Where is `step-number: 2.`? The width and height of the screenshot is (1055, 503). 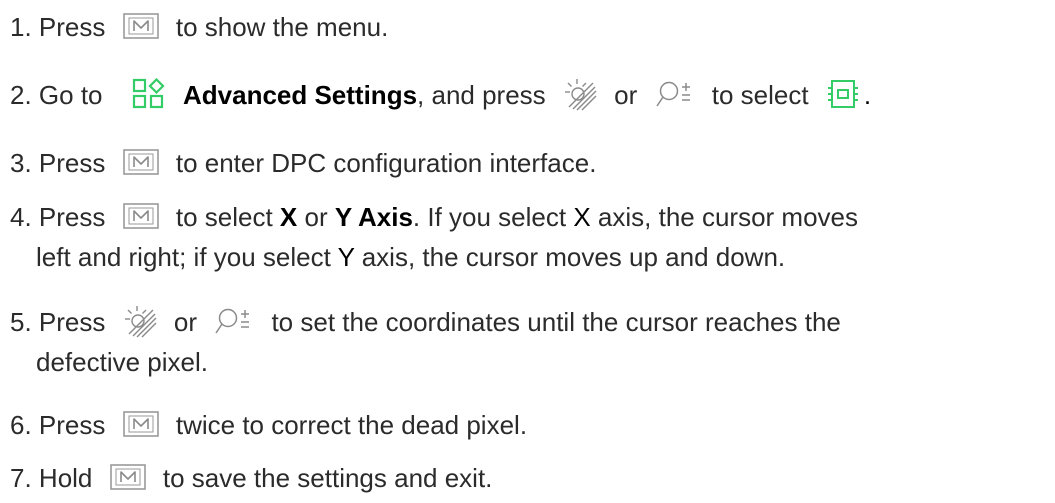
step-number: 2. is located at coordinates (21, 95).